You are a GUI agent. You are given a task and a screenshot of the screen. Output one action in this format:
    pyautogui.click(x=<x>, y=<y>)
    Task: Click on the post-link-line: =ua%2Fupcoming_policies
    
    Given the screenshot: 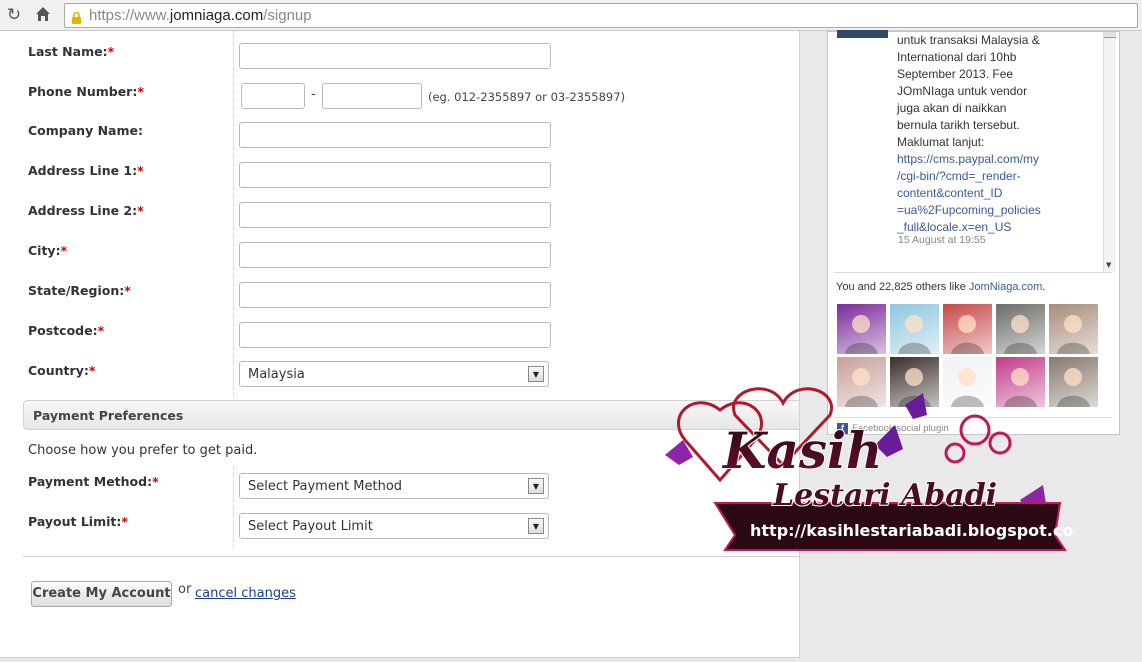 What is the action you would take?
    pyautogui.click(x=992, y=210)
    